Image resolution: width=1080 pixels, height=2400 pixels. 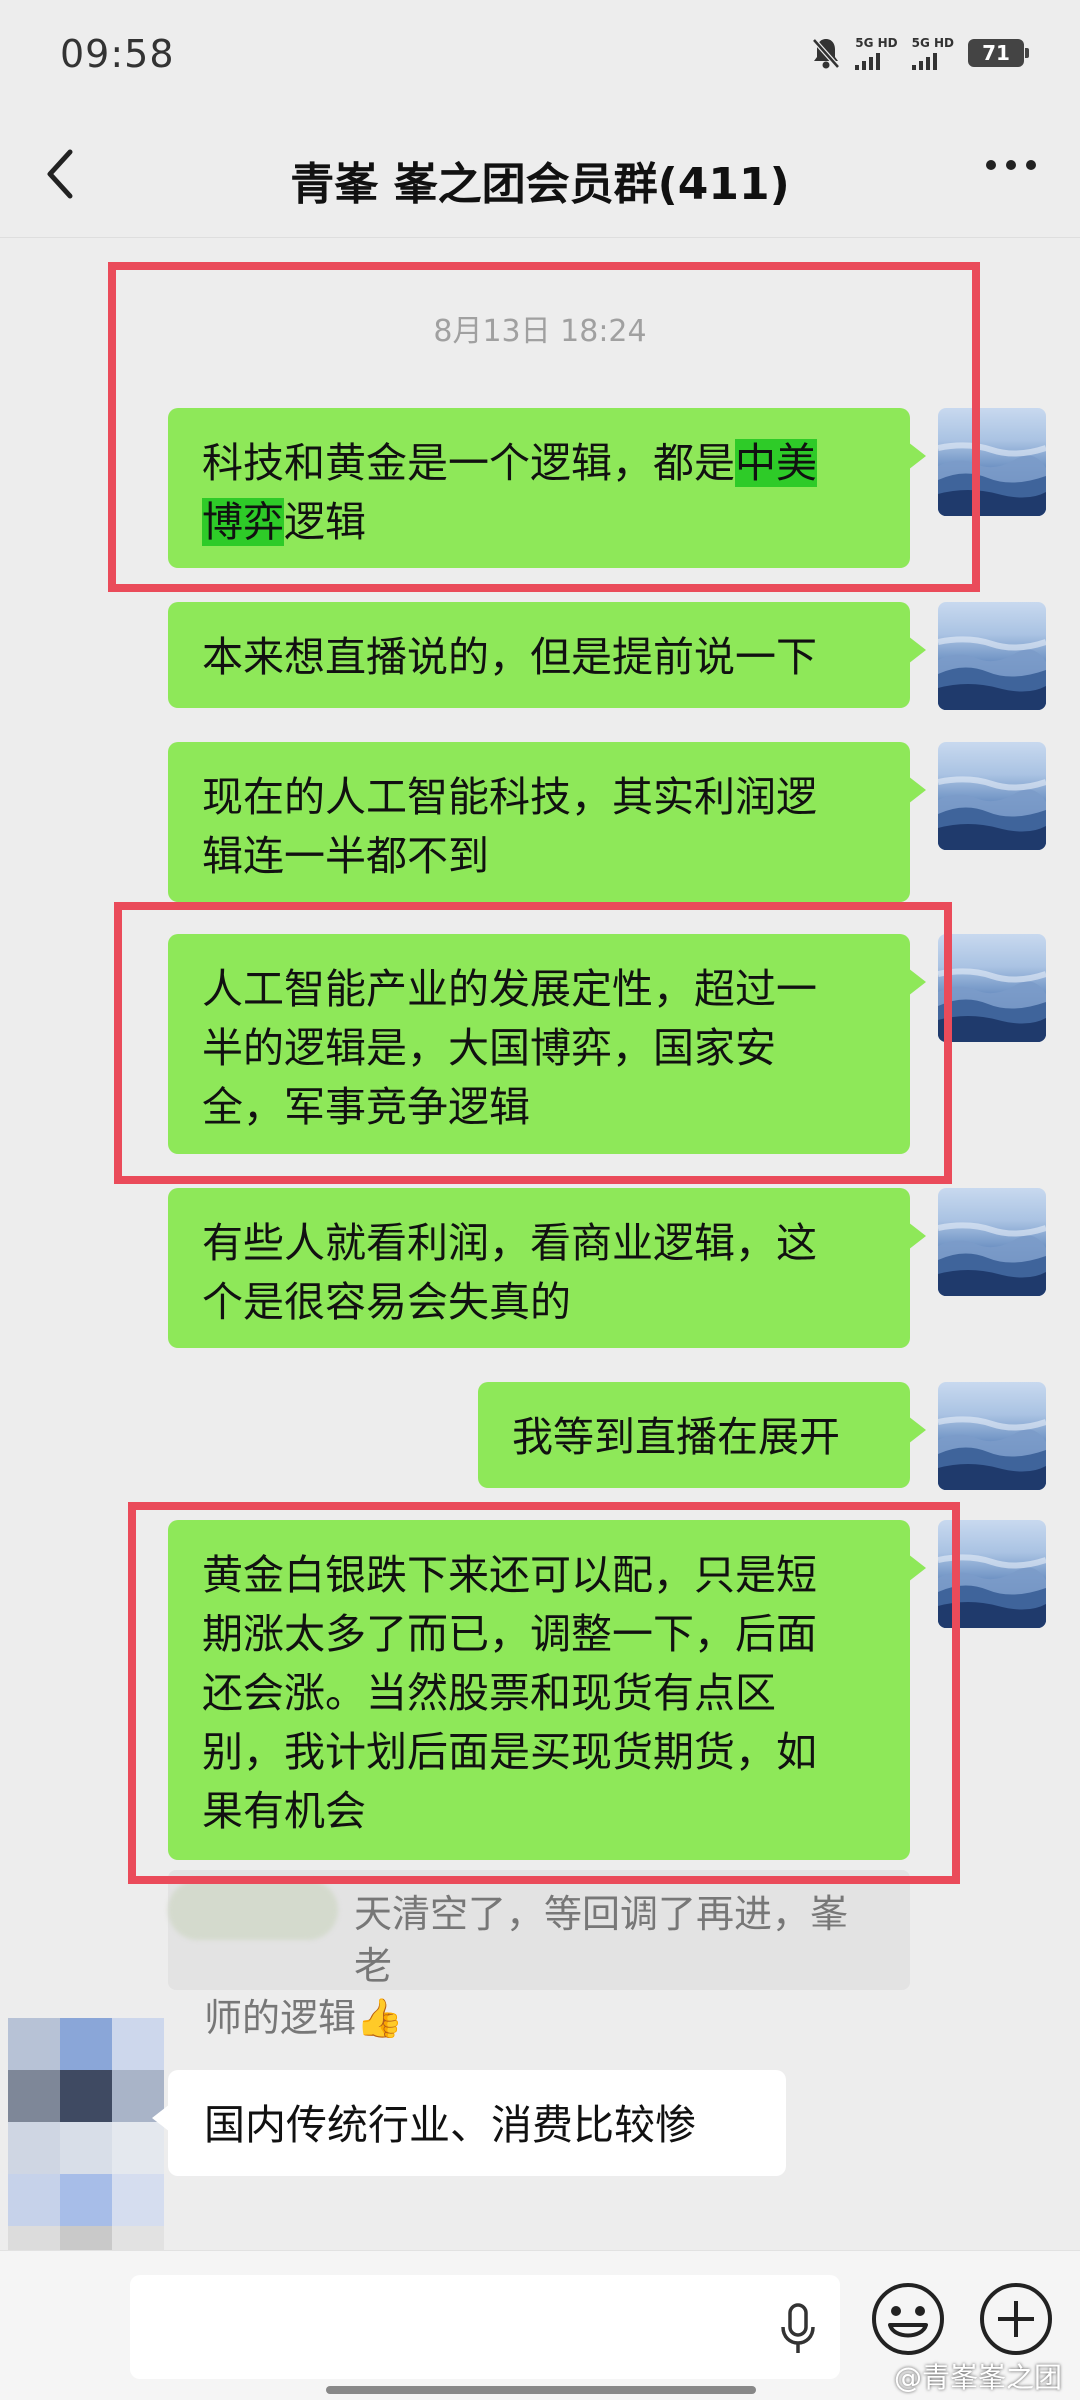 What do you see at coordinates (243, 522) in the screenshot?
I see `highlight-text: 博弈` at bounding box center [243, 522].